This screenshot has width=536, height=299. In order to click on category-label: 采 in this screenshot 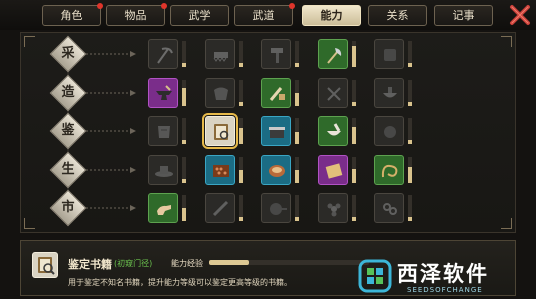, I will do `click(68, 53)`.